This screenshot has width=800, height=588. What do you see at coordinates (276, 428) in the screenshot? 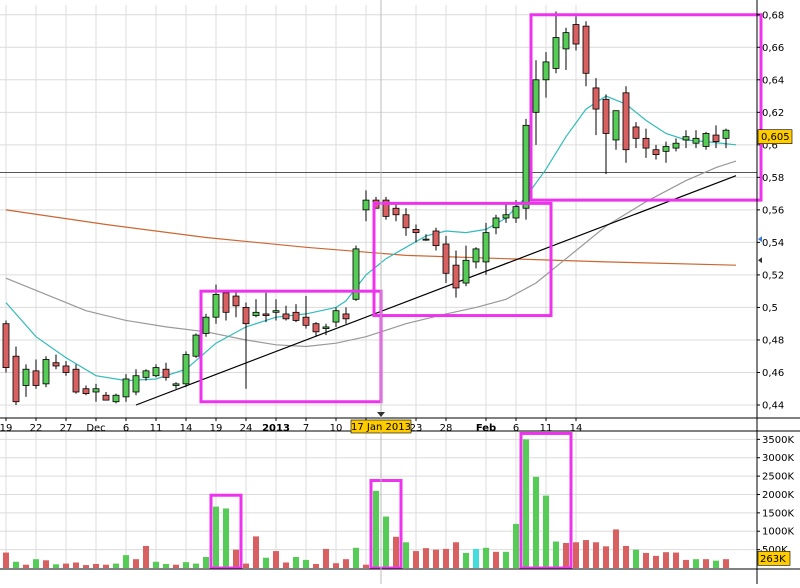
I see `date-tick-label: 2013` at bounding box center [276, 428].